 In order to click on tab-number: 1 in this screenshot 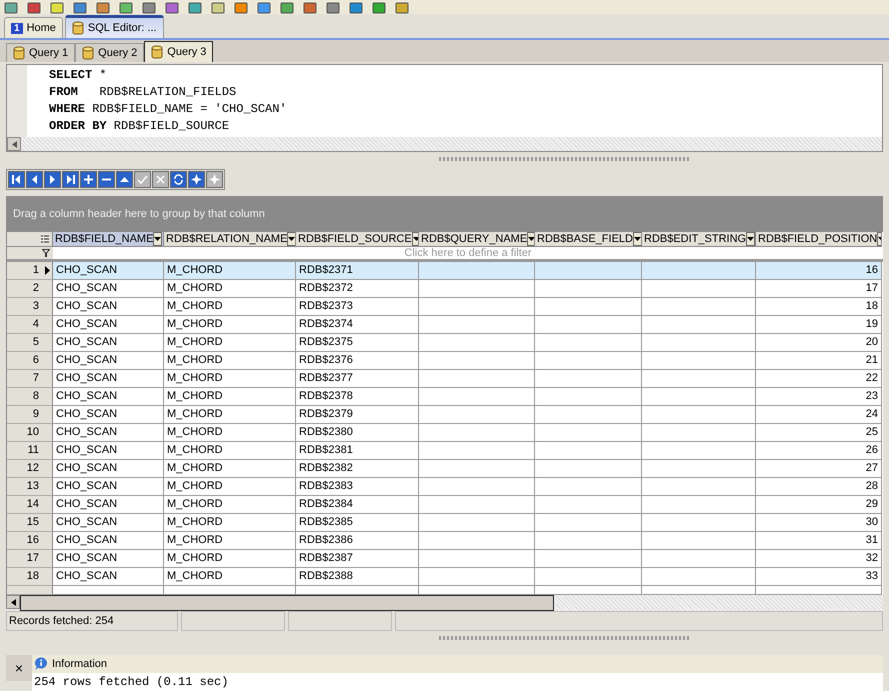, I will do `click(17, 28)`.